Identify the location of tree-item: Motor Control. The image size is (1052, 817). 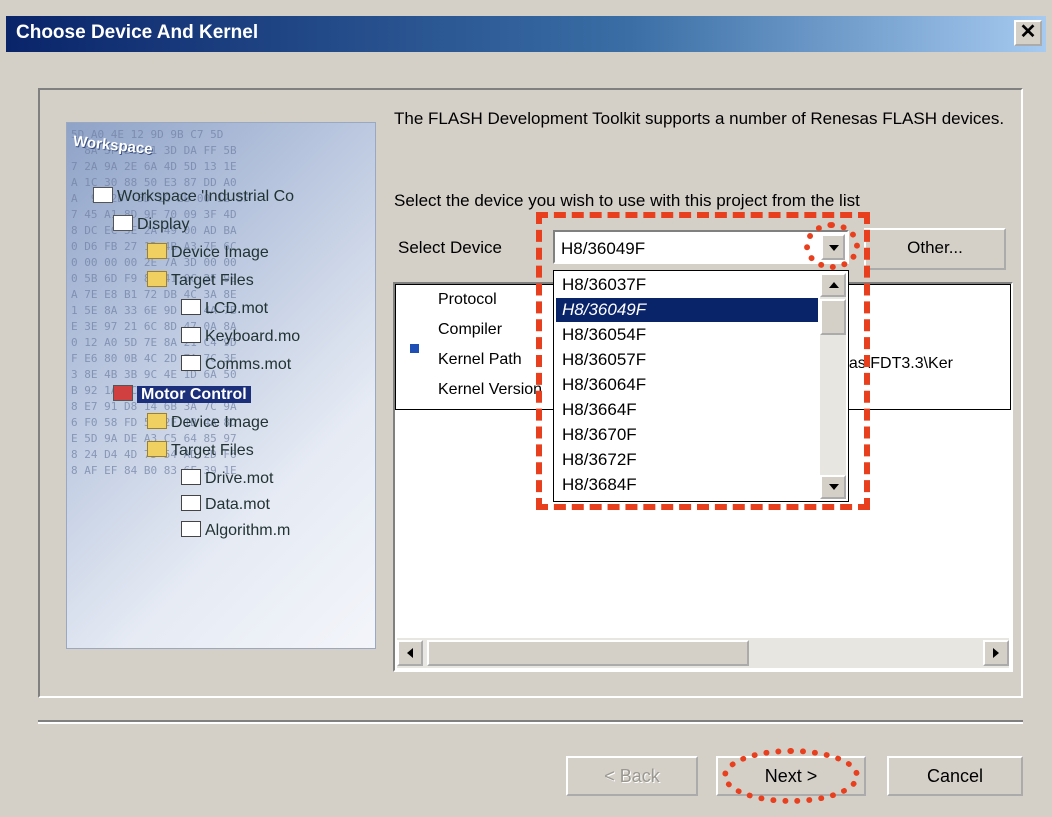
(182, 394).